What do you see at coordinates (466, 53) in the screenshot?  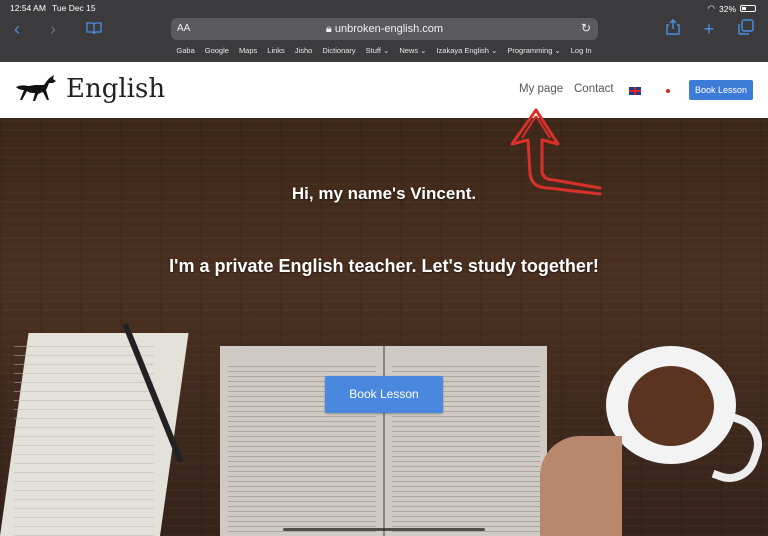 I see `bookmark-izakaya-english: Izakaya English ⌄` at bounding box center [466, 53].